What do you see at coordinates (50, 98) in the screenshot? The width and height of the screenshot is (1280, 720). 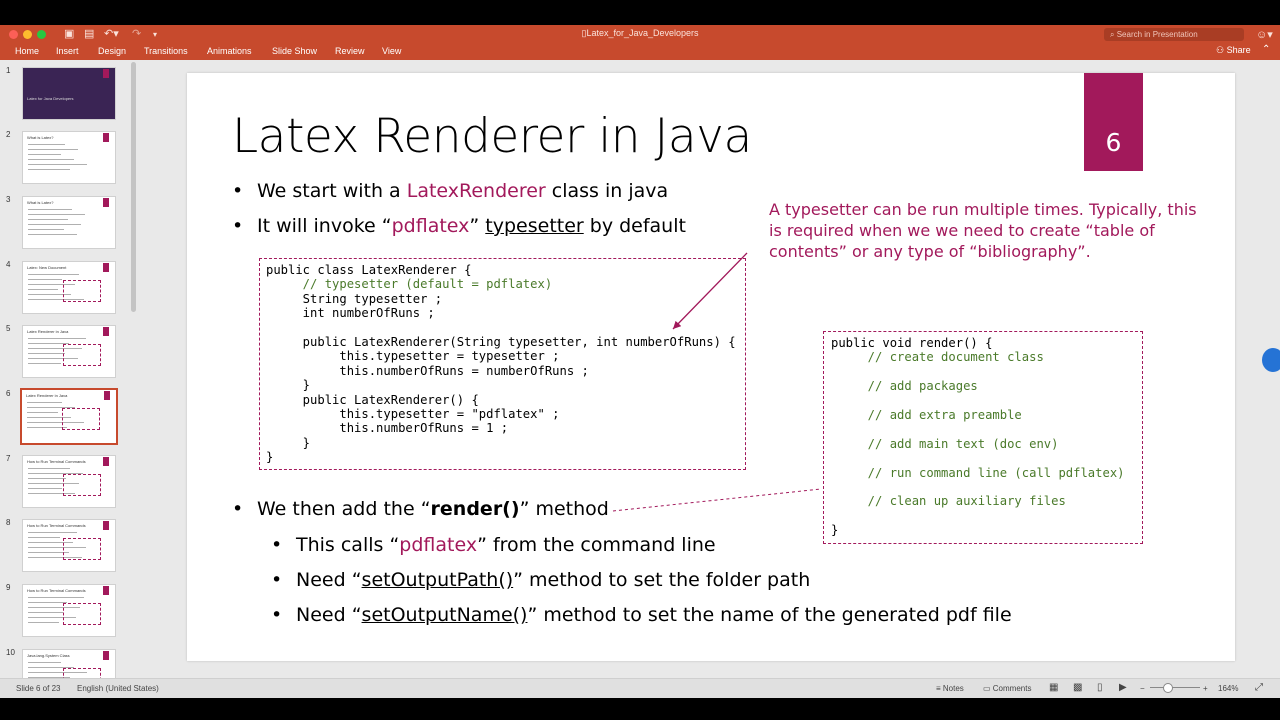 I see `thumbnail-title: Latex for Java Developers` at bounding box center [50, 98].